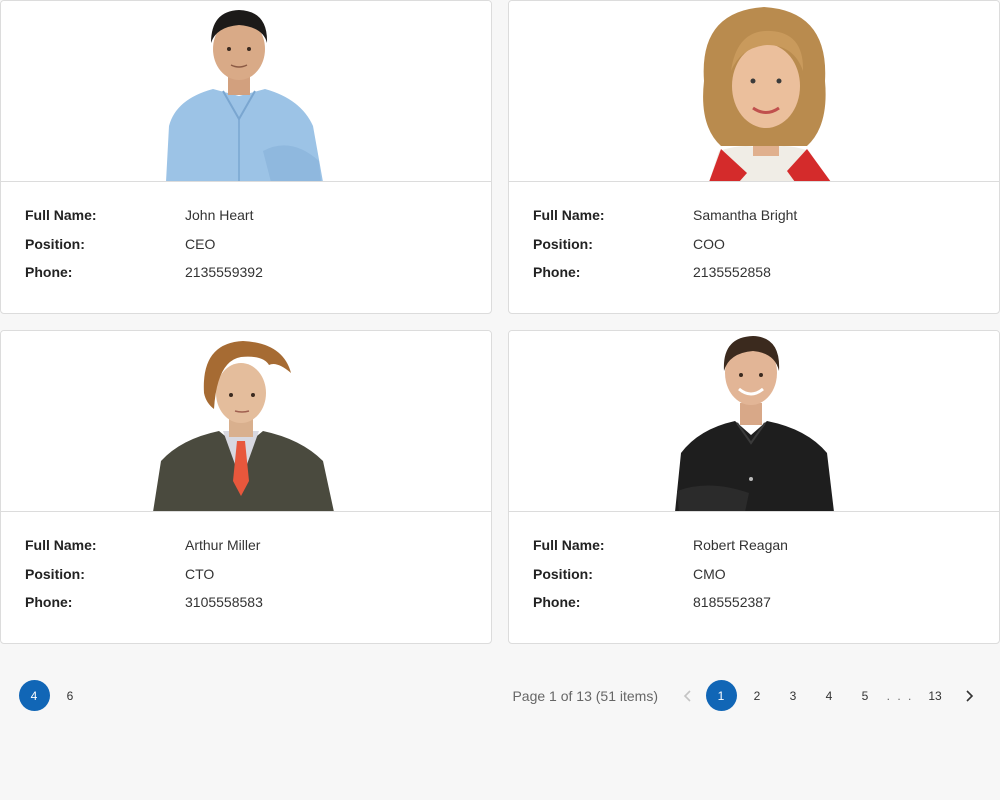 This screenshot has width=1000, height=800. Describe the element at coordinates (757, 695) in the screenshot. I see `page-button-2: 2` at that location.